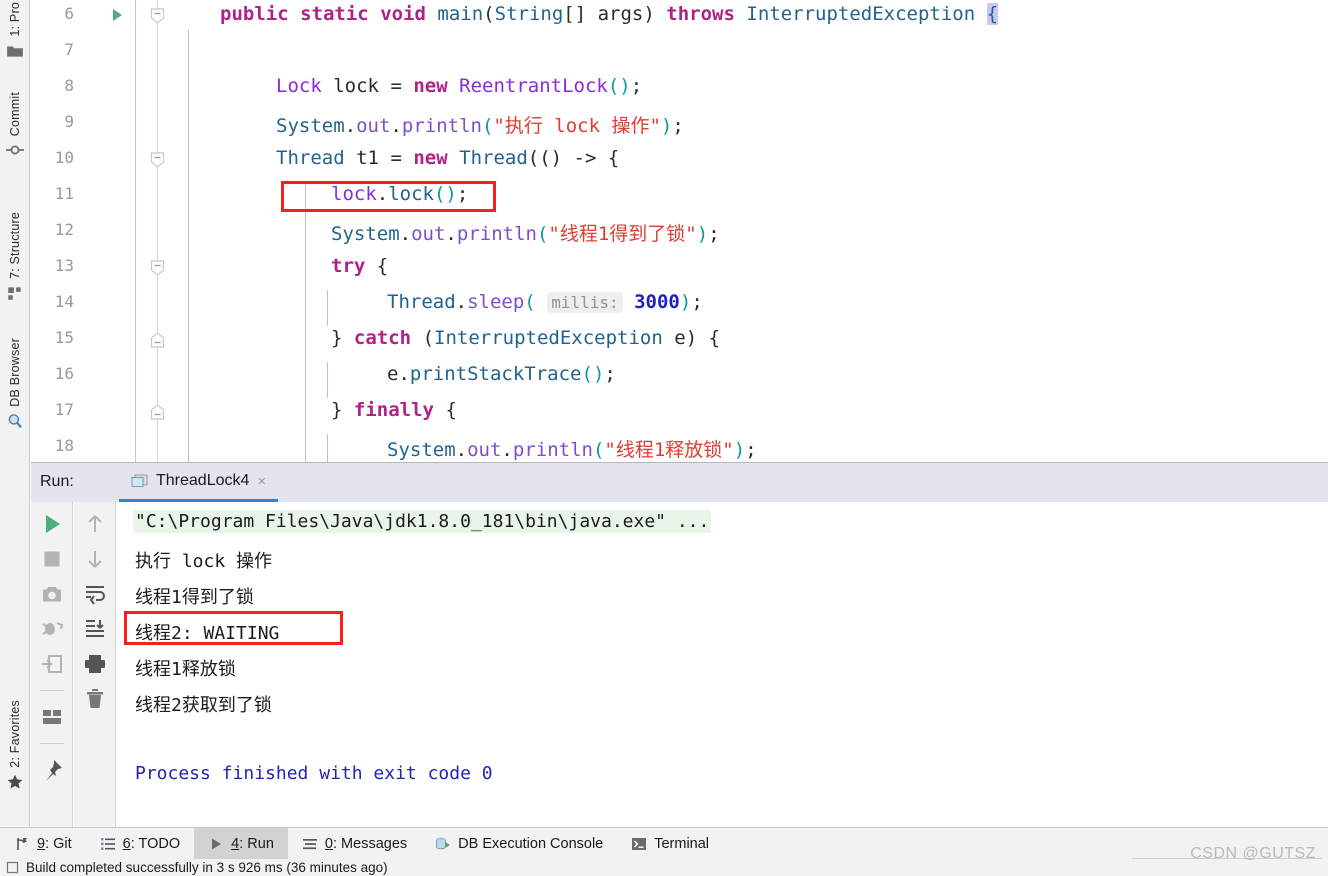  I want to click on tok-args: args, so click(620, 14).